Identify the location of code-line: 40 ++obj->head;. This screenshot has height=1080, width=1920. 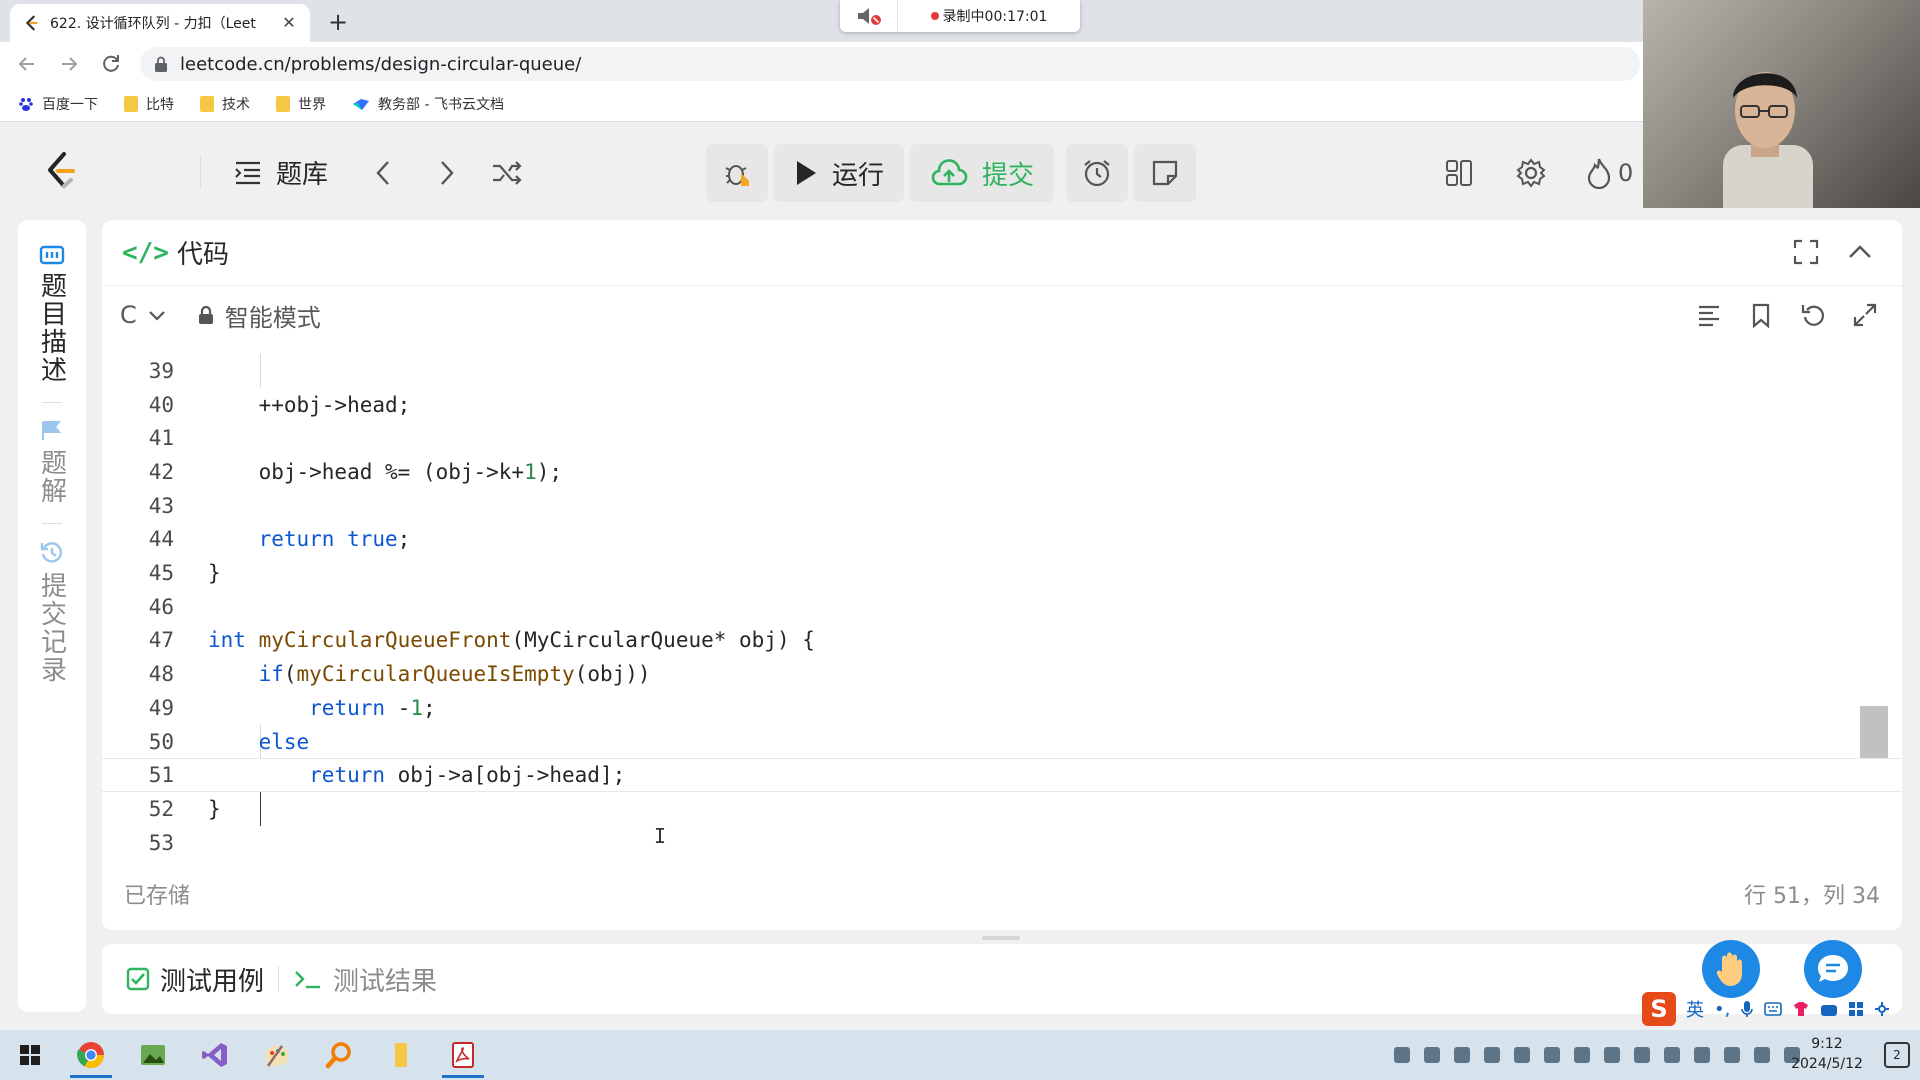
(1002, 405).